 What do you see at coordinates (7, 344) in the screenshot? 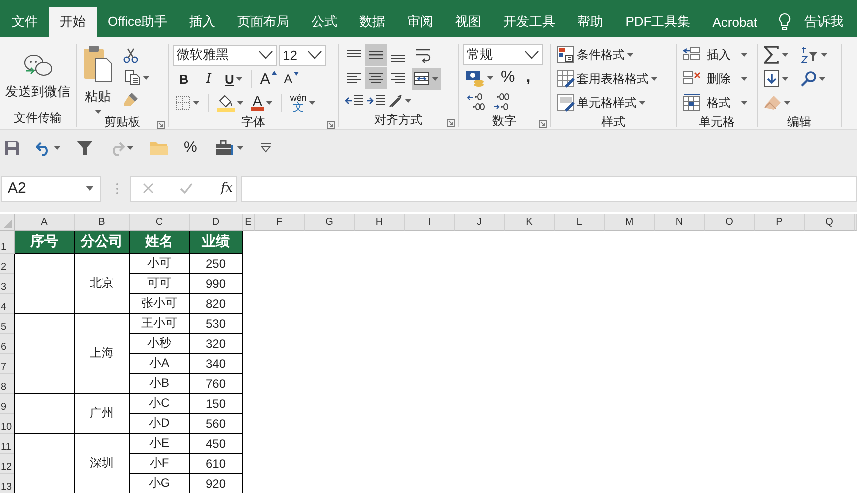
I see `row-header: 6` at bounding box center [7, 344].